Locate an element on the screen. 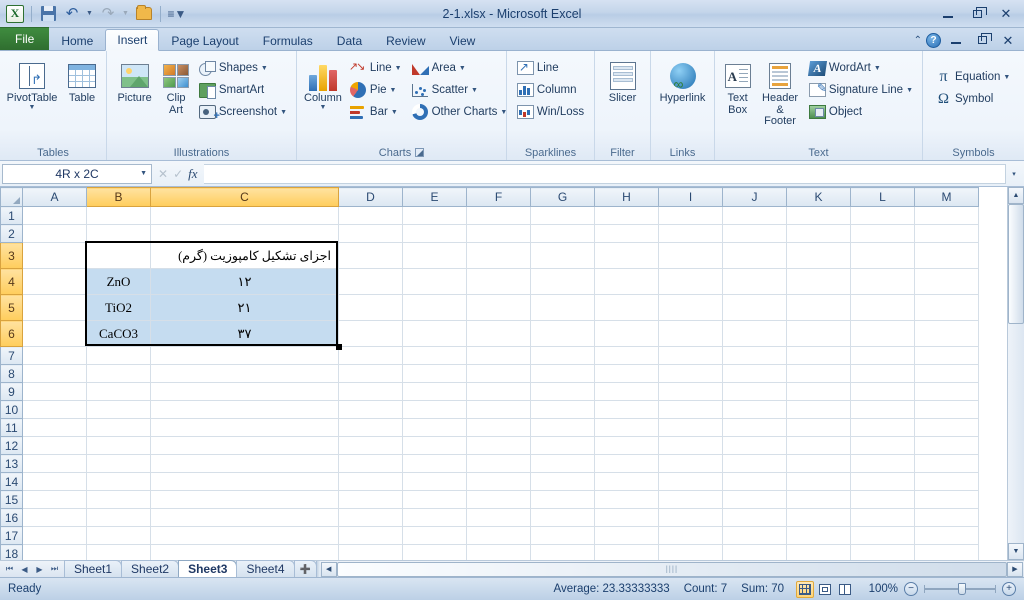  cell-H15 is located at coordinates (626, 499).